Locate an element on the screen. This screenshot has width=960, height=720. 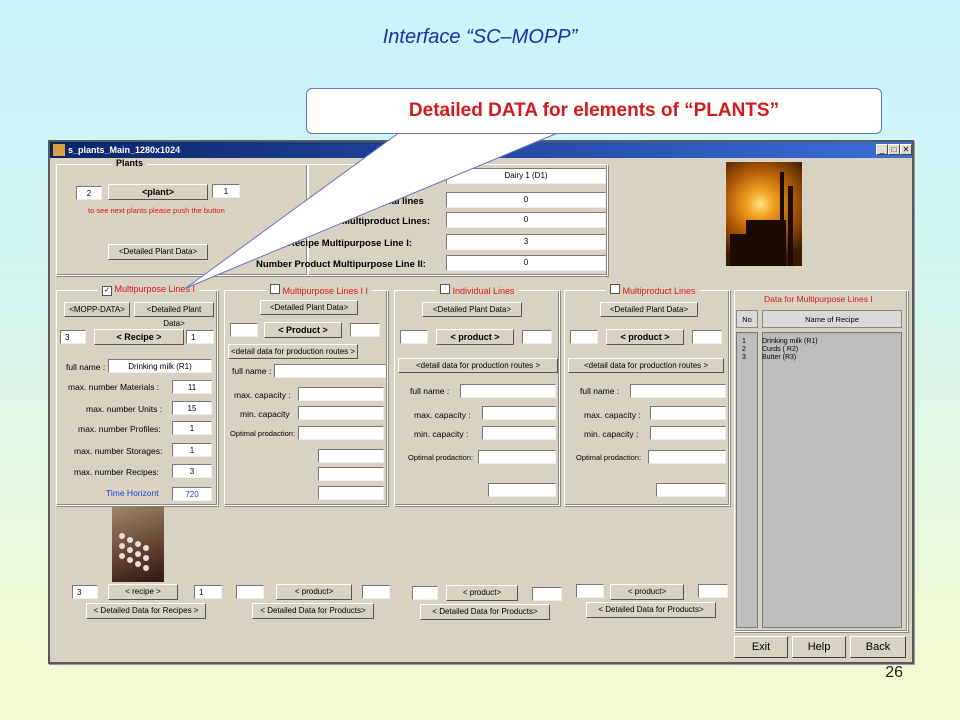
bottom-mprod-product-button: < product> is located at coordinates (647, 592).